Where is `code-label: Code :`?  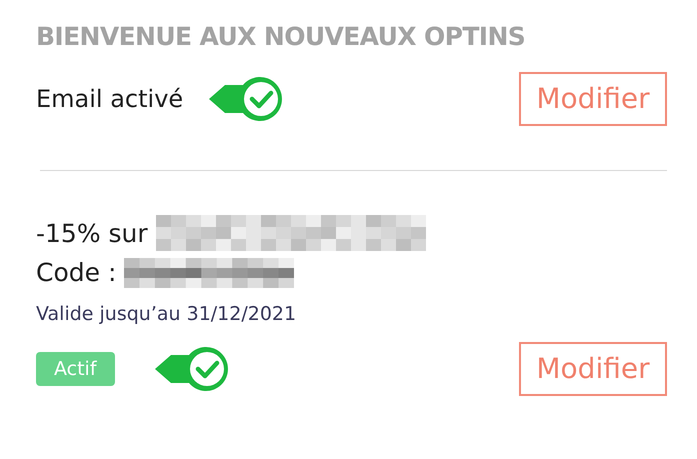 code-label: Code : is located at coordinates (76, 273).